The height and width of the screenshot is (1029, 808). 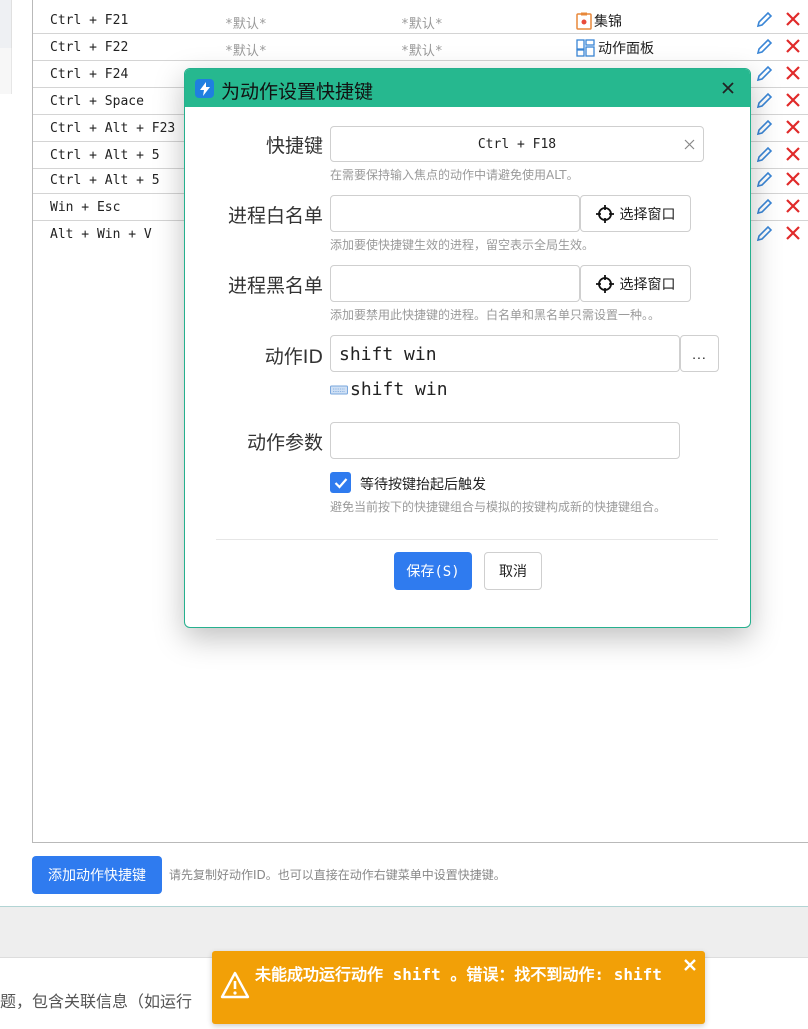 What do you see at coordinates (467, 539) in the screenshot?
I see `dialog-separator` at bounding box center [467, 539].